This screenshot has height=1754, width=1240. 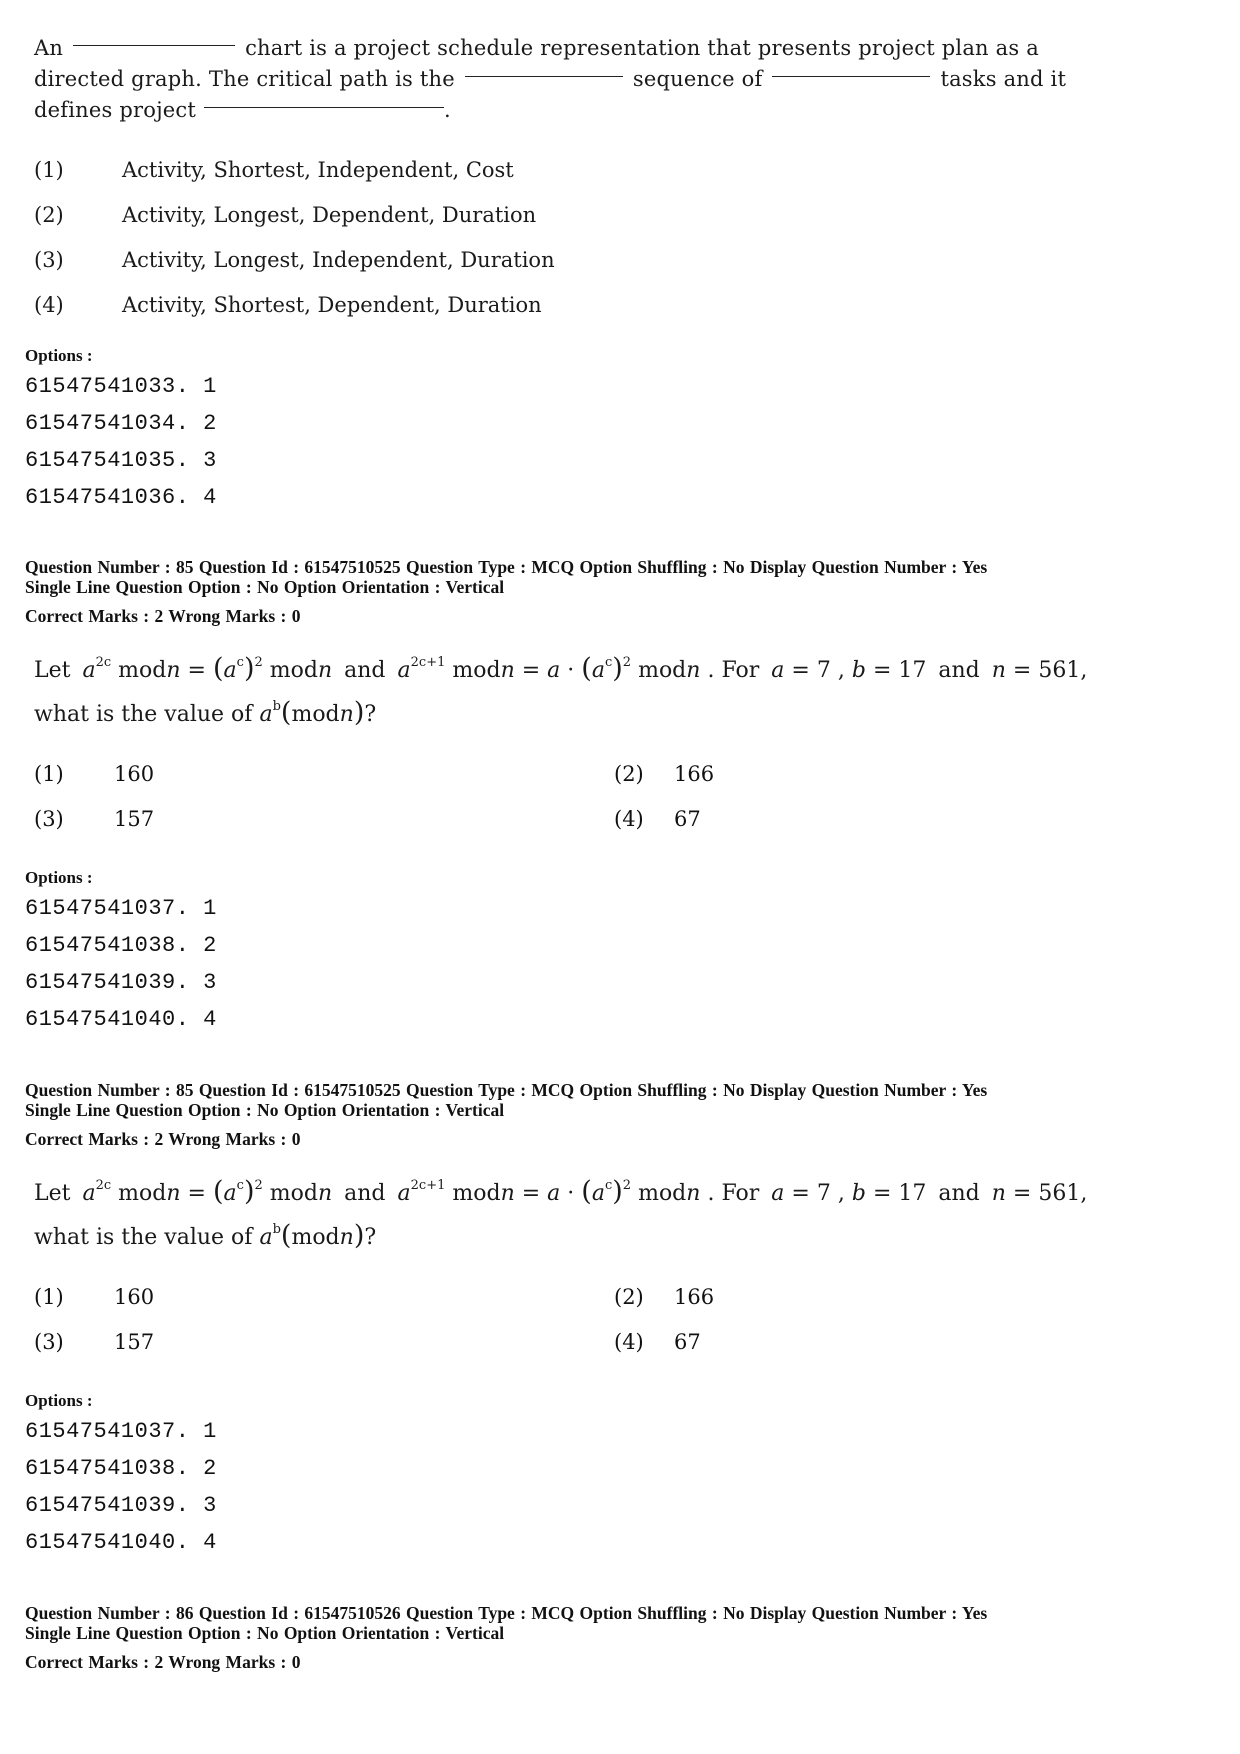 I want to click on q86-marks: Correct Marks : 2 Wrong Marks : 0, so click(x=163, y=1662).